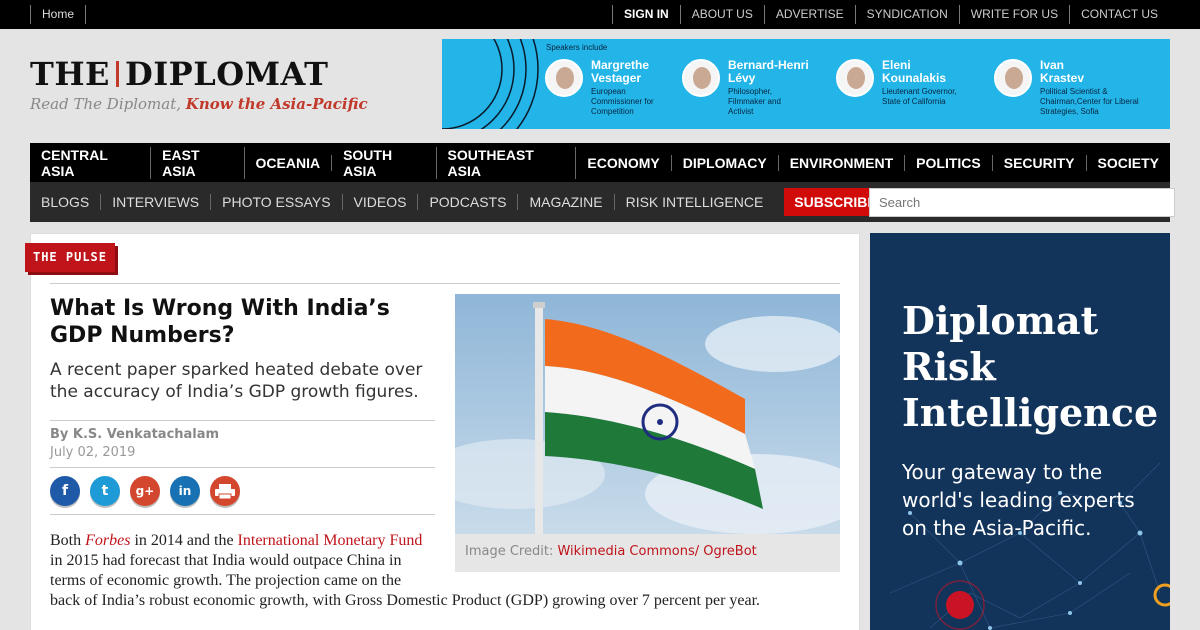 Image resolution: width=1200 pixels, height=630 pixels. What do you see at coordinates (656, 551) in the screenshot?
I see `image-credit-link: Wikimedia Commons/ OgreBot` at bounding box center [656, 551].